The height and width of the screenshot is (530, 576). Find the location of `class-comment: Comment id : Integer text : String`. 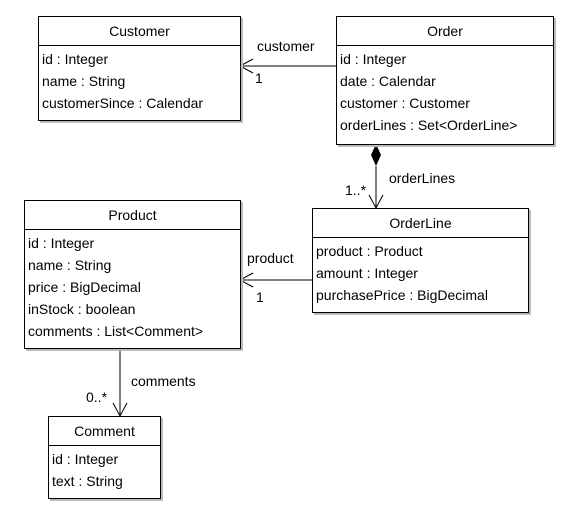

class-comment: Comment id : Integer text : String is located at coordinates (104, 457).